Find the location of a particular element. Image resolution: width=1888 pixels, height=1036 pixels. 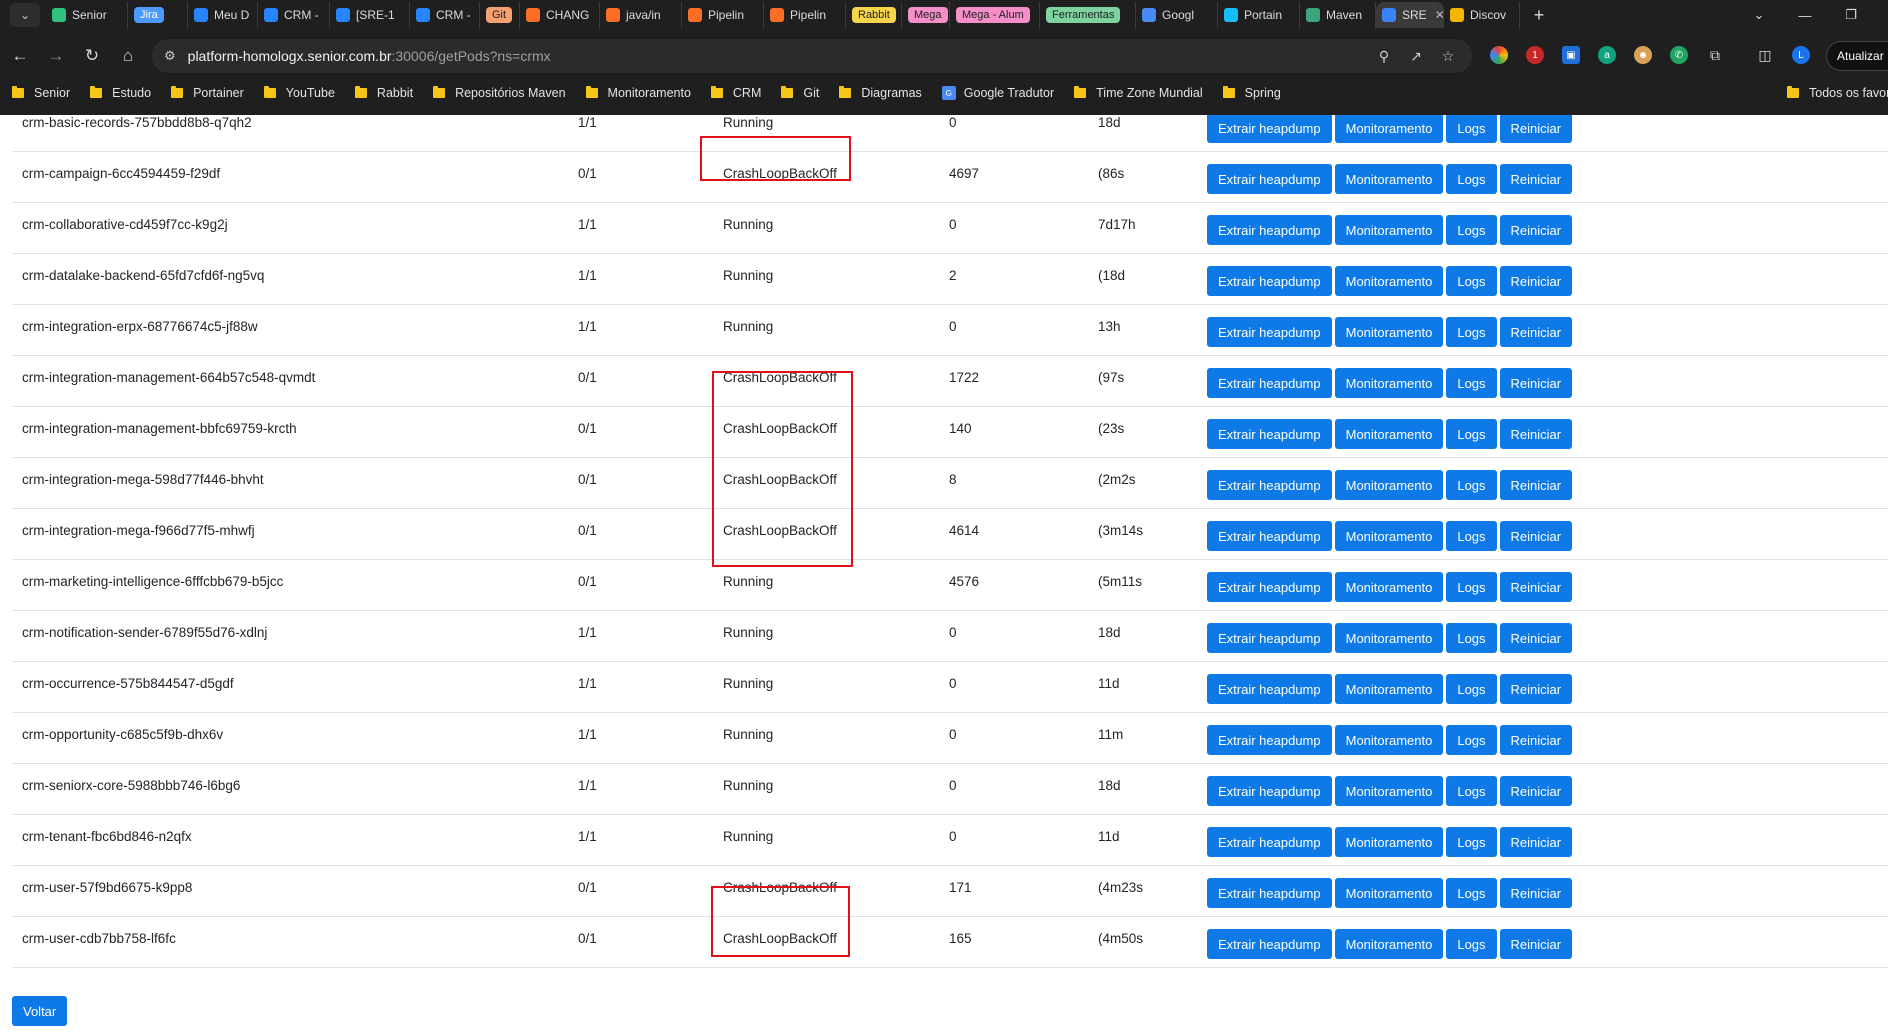

tab: java/in is located at coordinates (641, 15).